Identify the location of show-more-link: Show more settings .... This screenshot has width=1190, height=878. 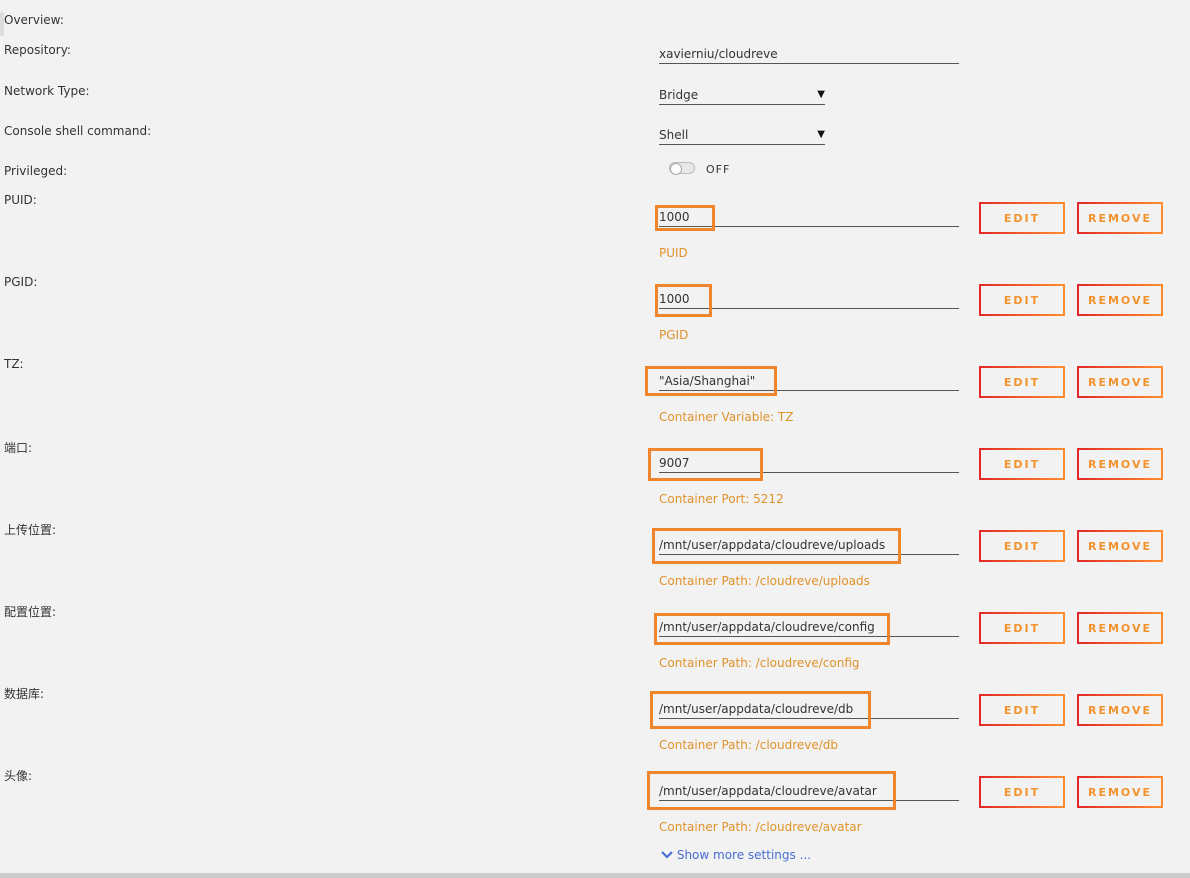
(736, 855).